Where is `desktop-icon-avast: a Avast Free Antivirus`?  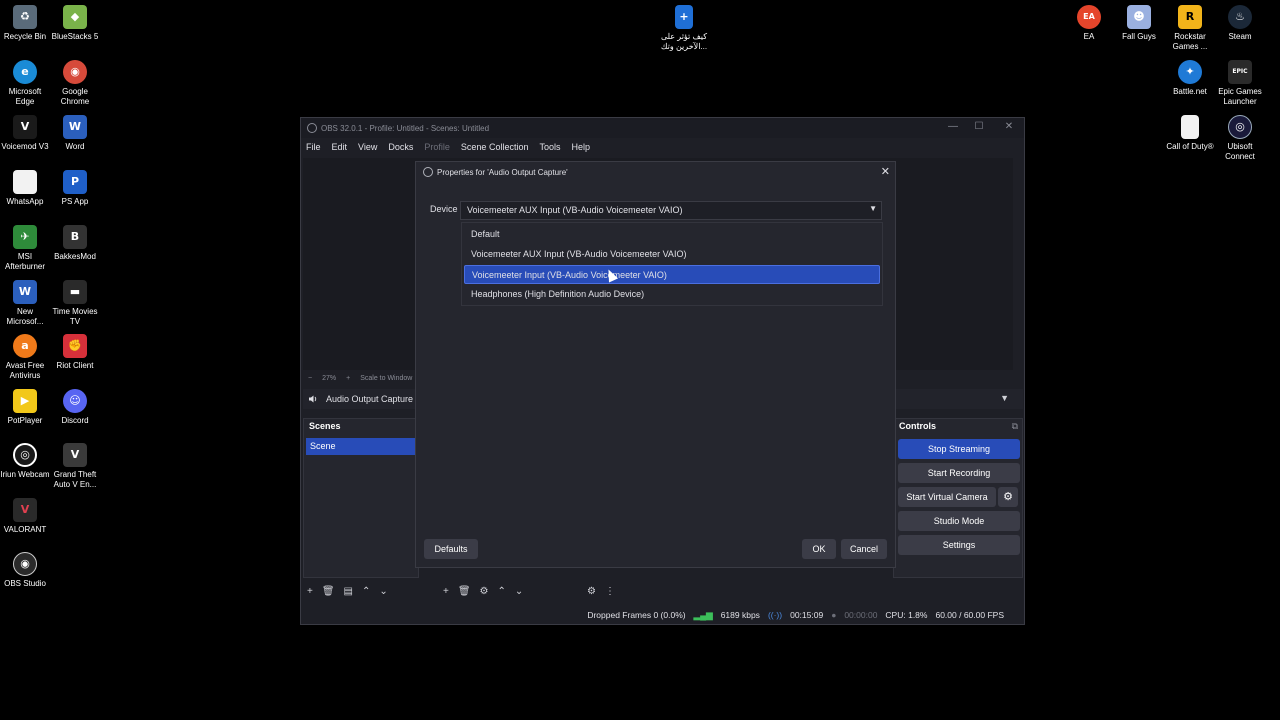 desktop-icon-avast: a Avast Free Antivirus is located at coordinates (25, 357).